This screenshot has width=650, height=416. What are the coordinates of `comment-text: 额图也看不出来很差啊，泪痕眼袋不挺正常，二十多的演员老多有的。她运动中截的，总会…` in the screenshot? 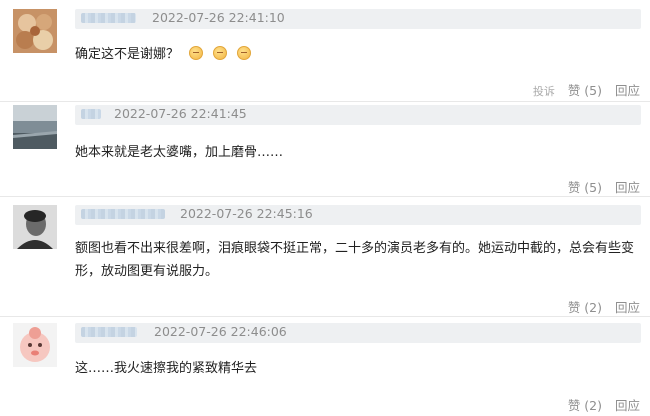 It's located at (355, 260).